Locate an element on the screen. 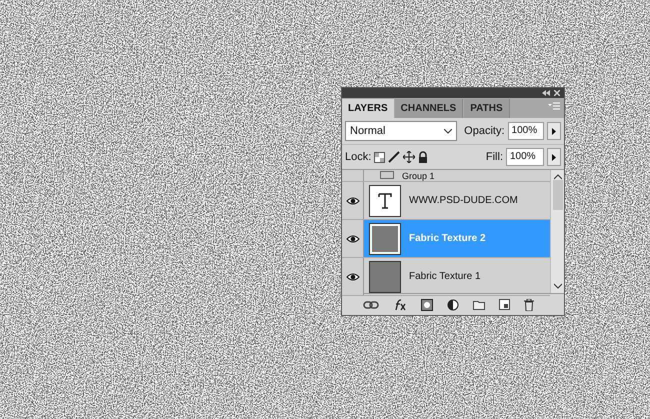 The width and height of the screenshot is (650, 419). new-layer-icon is located at coordinates (504, 304).